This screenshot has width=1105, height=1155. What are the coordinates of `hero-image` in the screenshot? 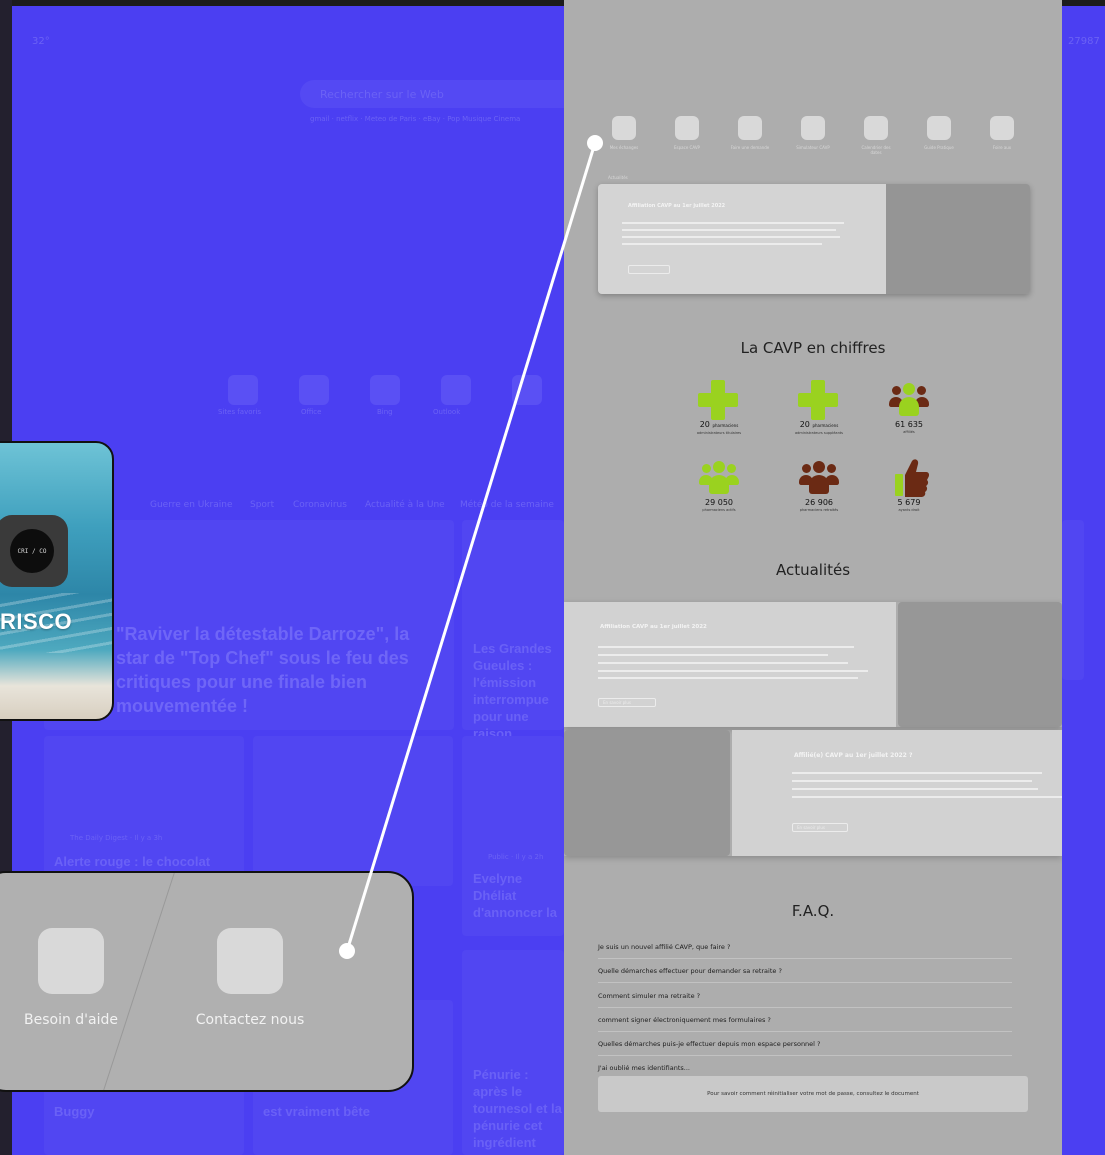 It's located at (958, 239).